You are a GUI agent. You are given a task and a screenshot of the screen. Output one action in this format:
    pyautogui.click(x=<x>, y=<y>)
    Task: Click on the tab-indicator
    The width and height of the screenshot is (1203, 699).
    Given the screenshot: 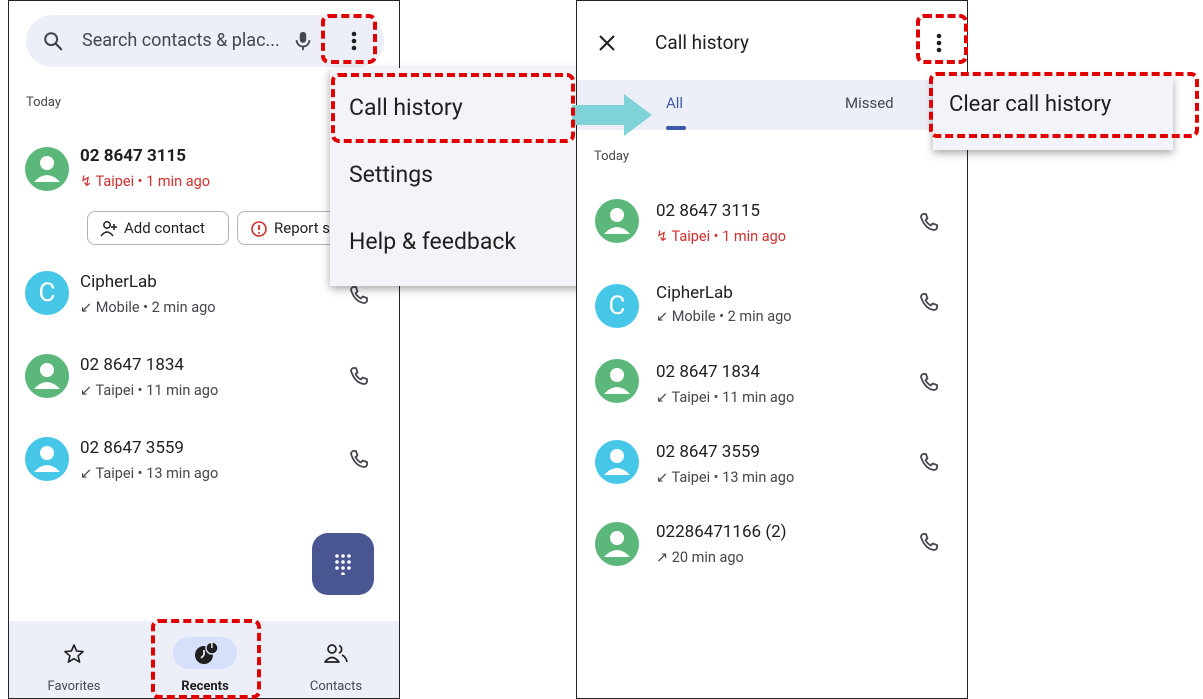 What is the action you would take?
    pyautogui.click(x=676, y=128)
    